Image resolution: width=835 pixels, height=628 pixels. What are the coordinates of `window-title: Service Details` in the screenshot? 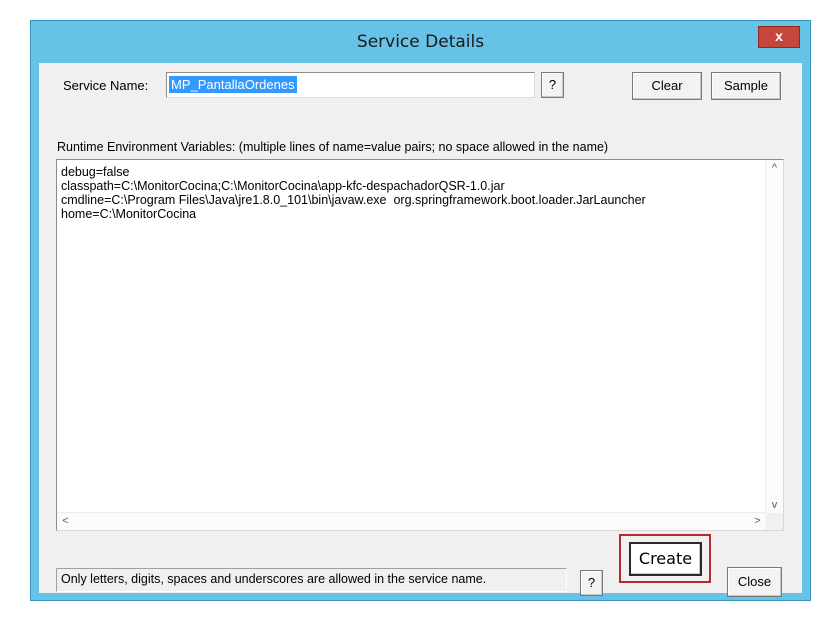 It's located at (420, 42).